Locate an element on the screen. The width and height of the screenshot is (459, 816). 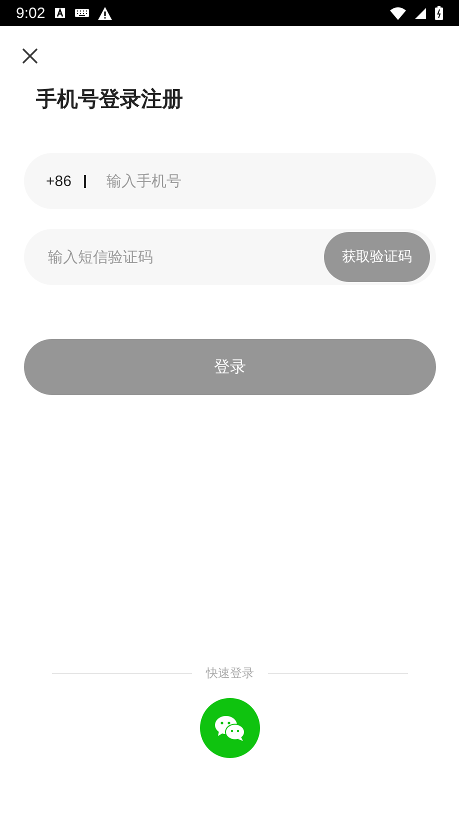
status-time: 9:02 is located at coordinates (31, 13).